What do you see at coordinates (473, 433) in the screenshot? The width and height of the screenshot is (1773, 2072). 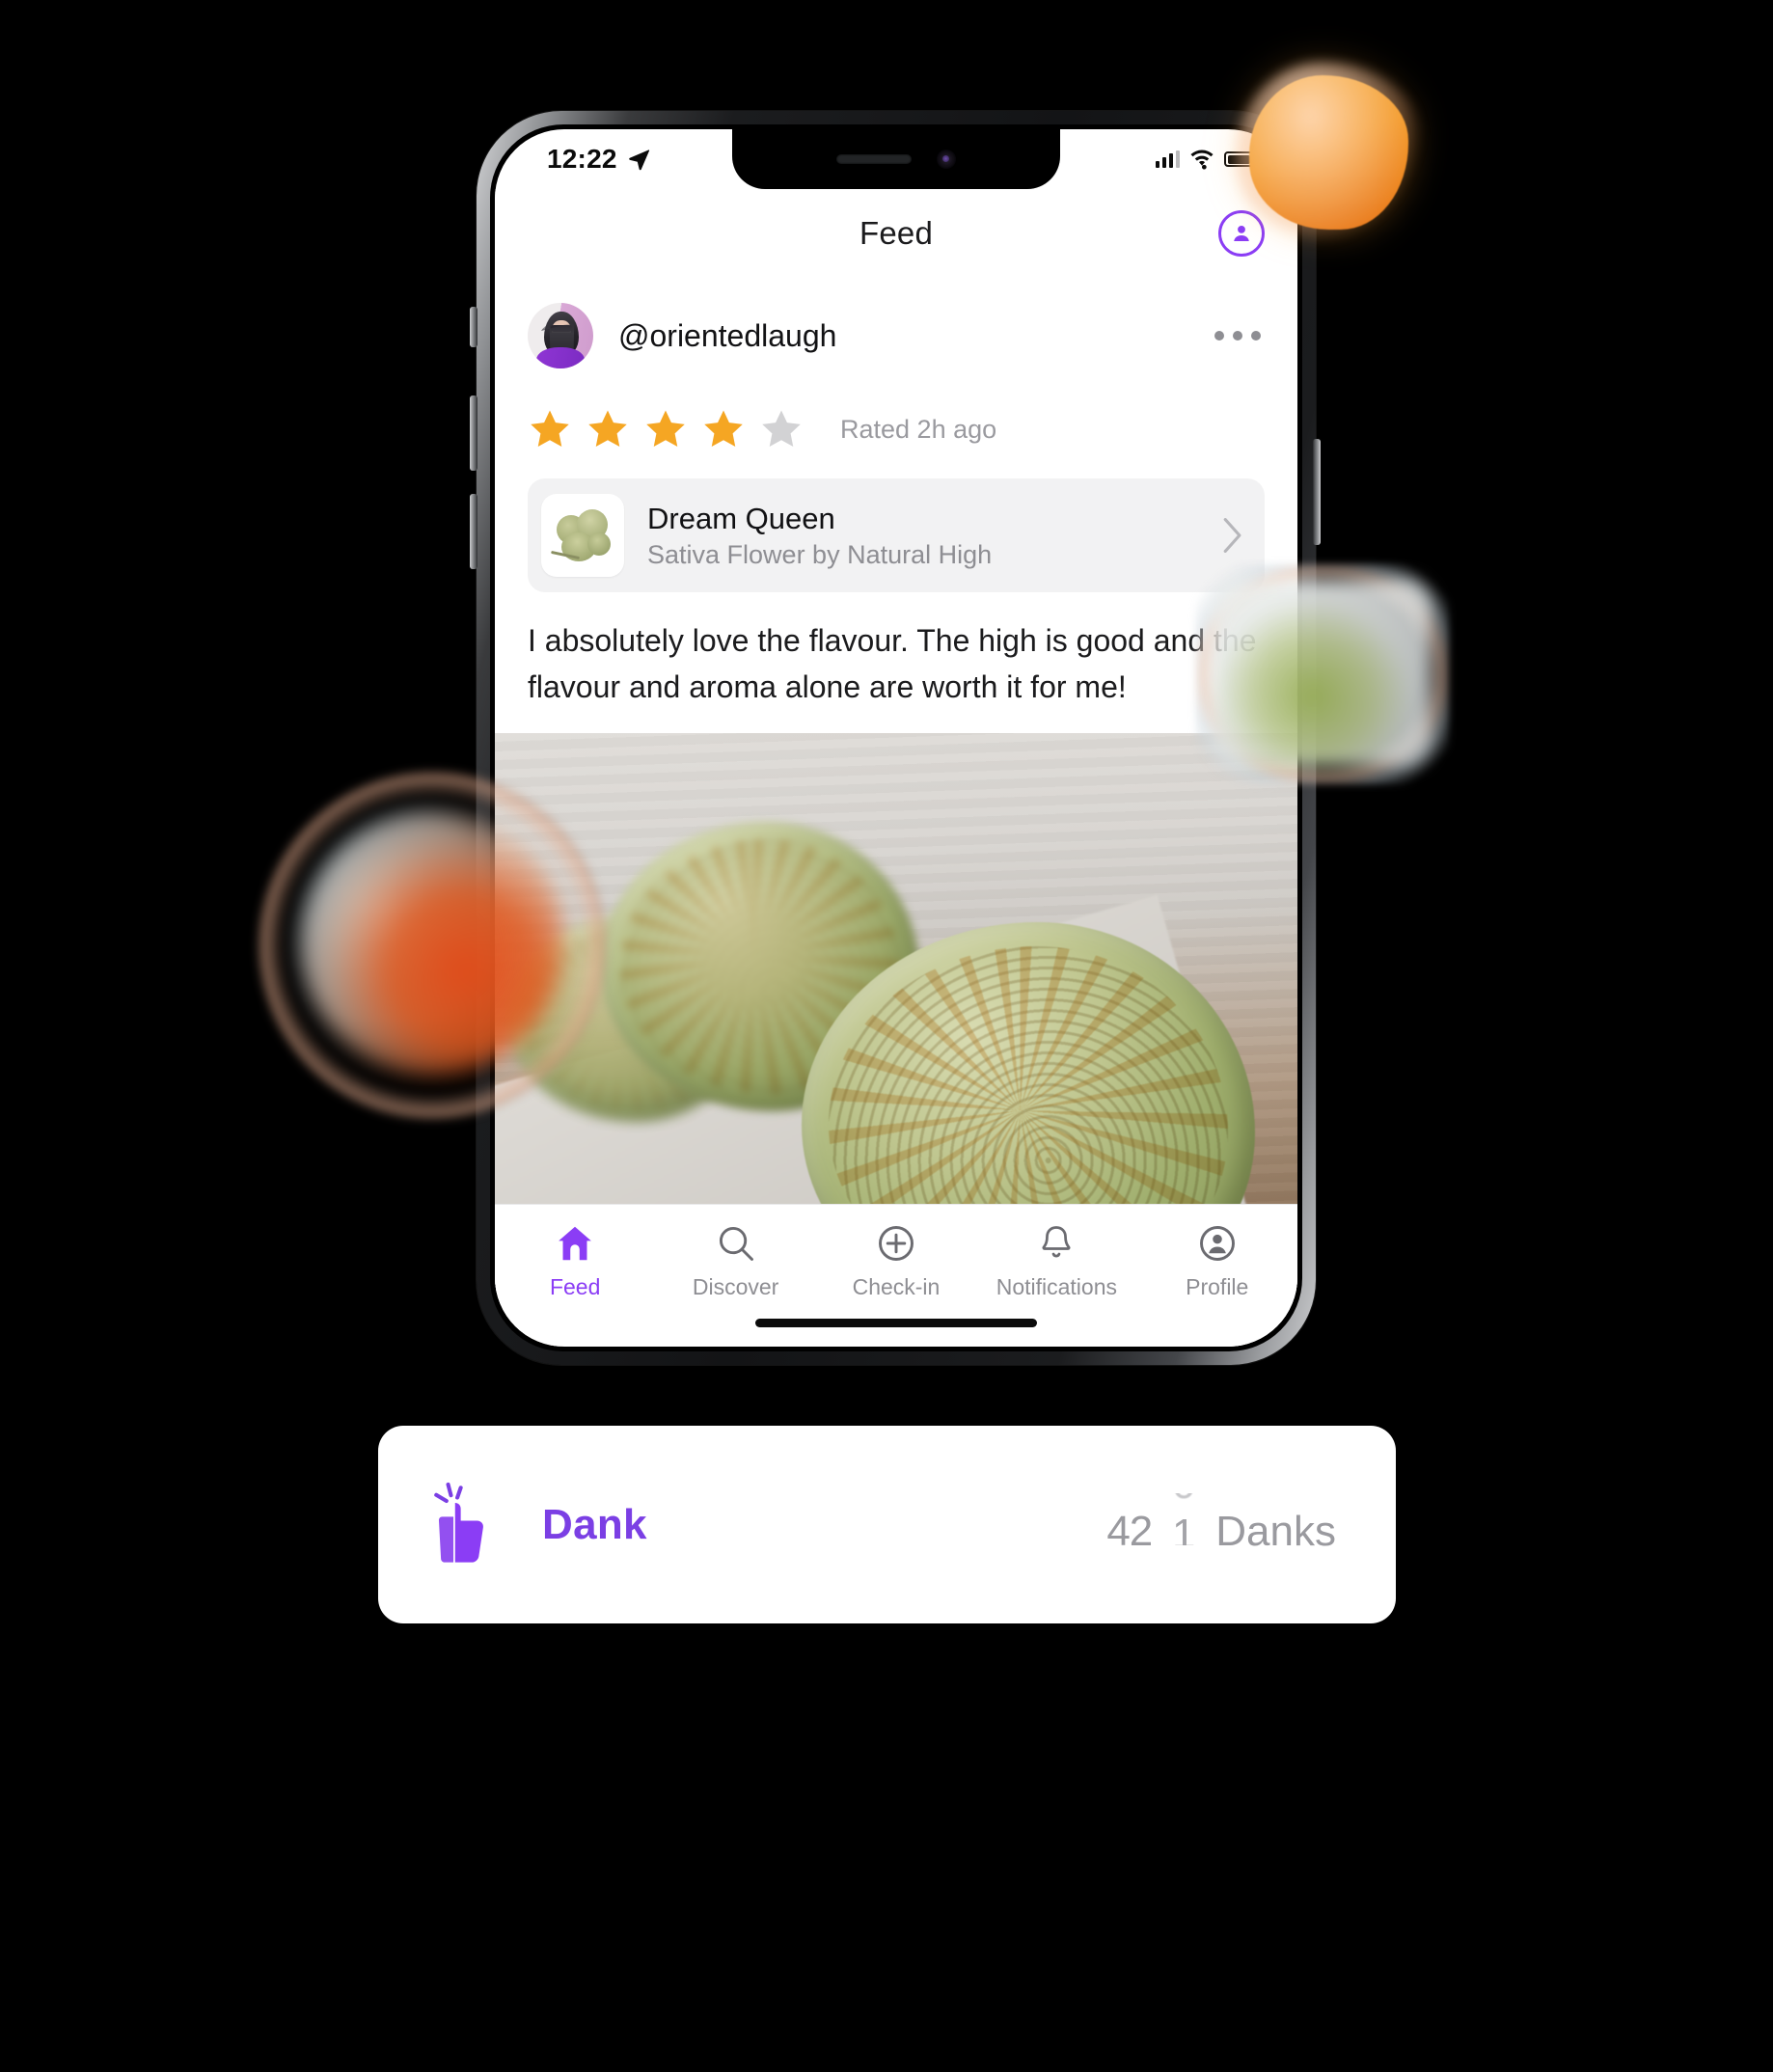 I see `volume-up-button` at bounding box center [473, 433].